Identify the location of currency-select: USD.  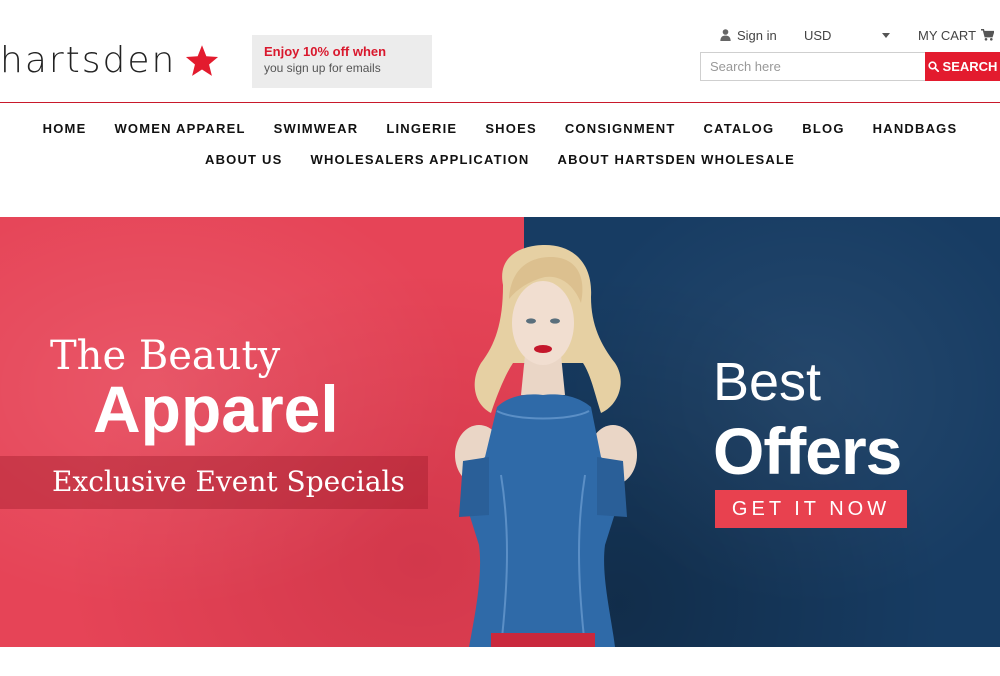
(847, 35).